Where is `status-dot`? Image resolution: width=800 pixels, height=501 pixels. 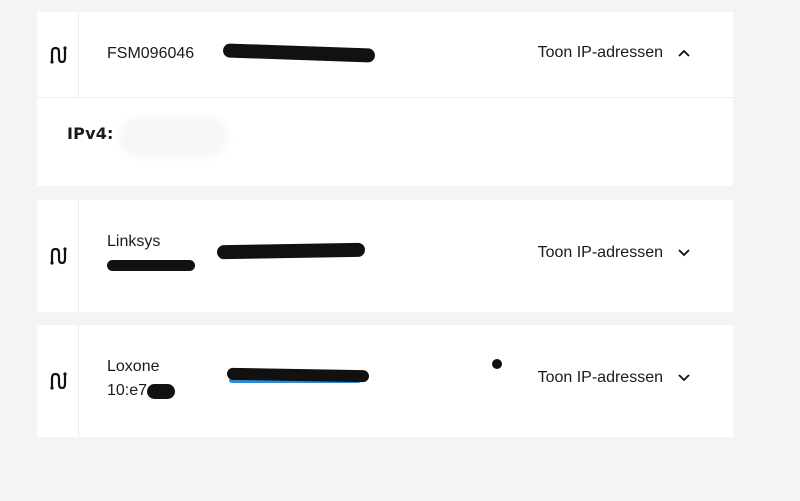 status-dot is located at coordinates (497, 364).